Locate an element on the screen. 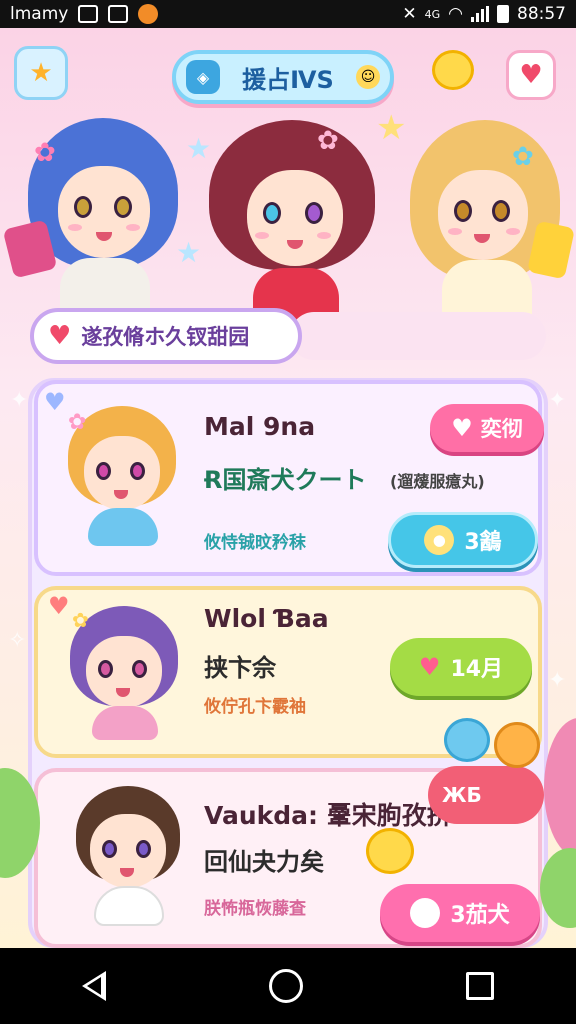  clock: 88:57 is located at coordinates (541, 14).